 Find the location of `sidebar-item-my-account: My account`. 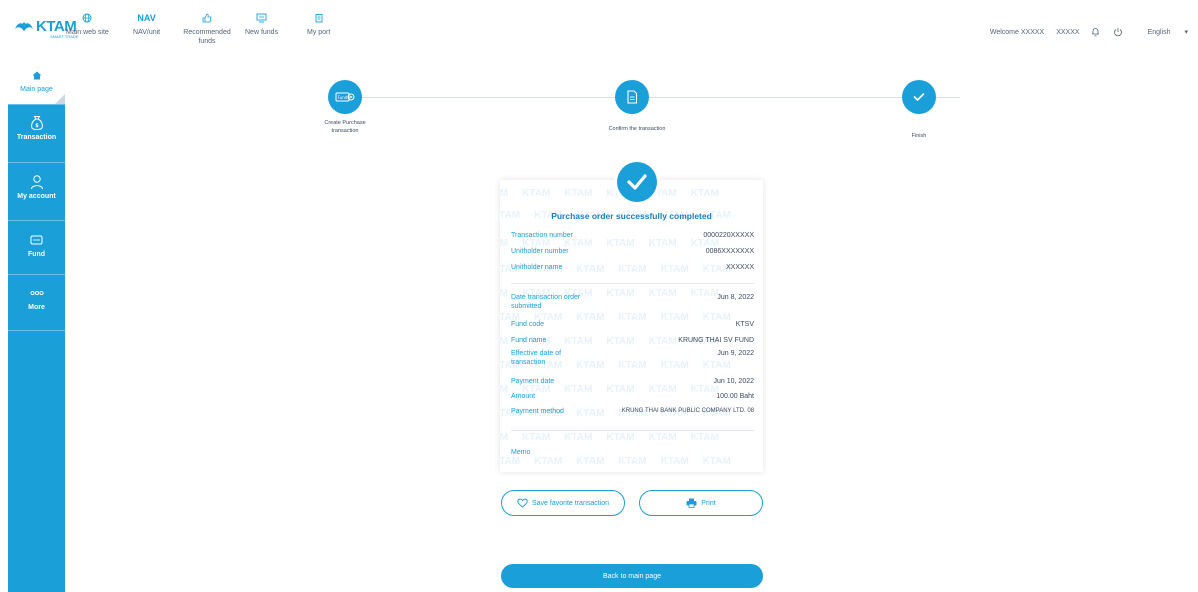

sidebar-item-my-account: My account is located at coordinates (36, 186).